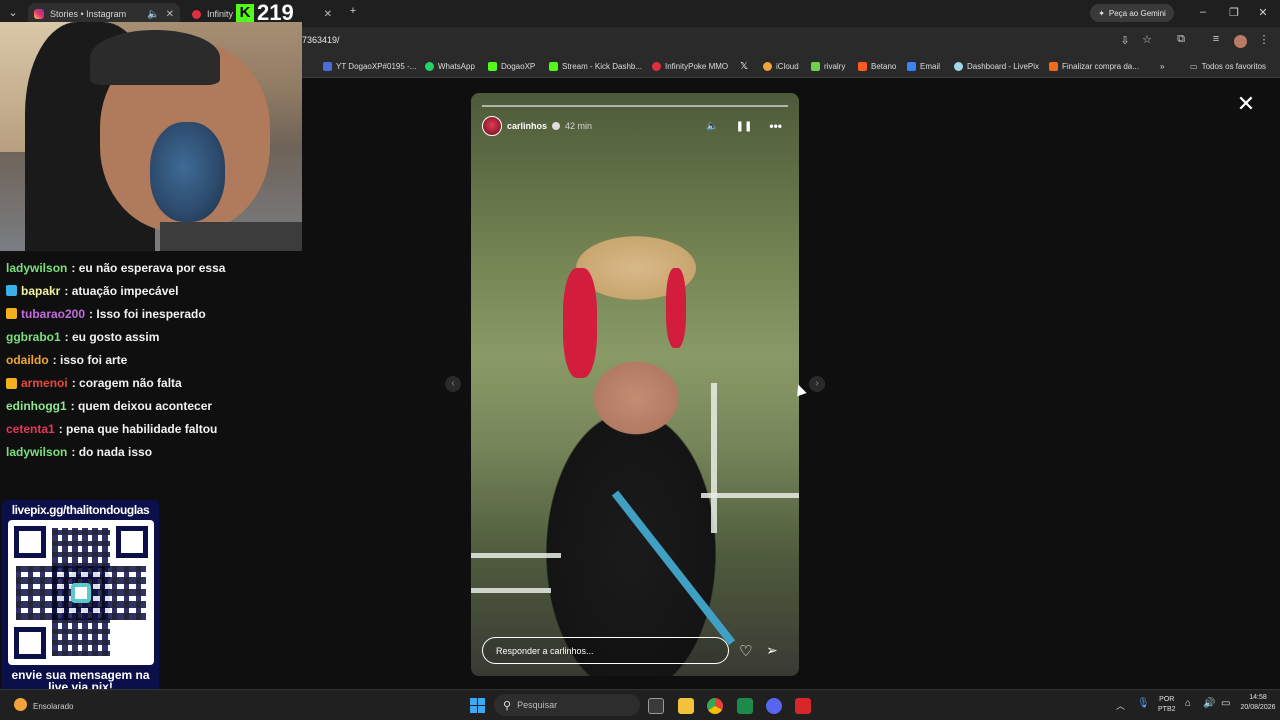 Image resolution: width=1280 pixels, height=720 pixels. Describe the element at coordinates (27, 360) in the screenshot. I see `chat-username: odaildo` at that location.